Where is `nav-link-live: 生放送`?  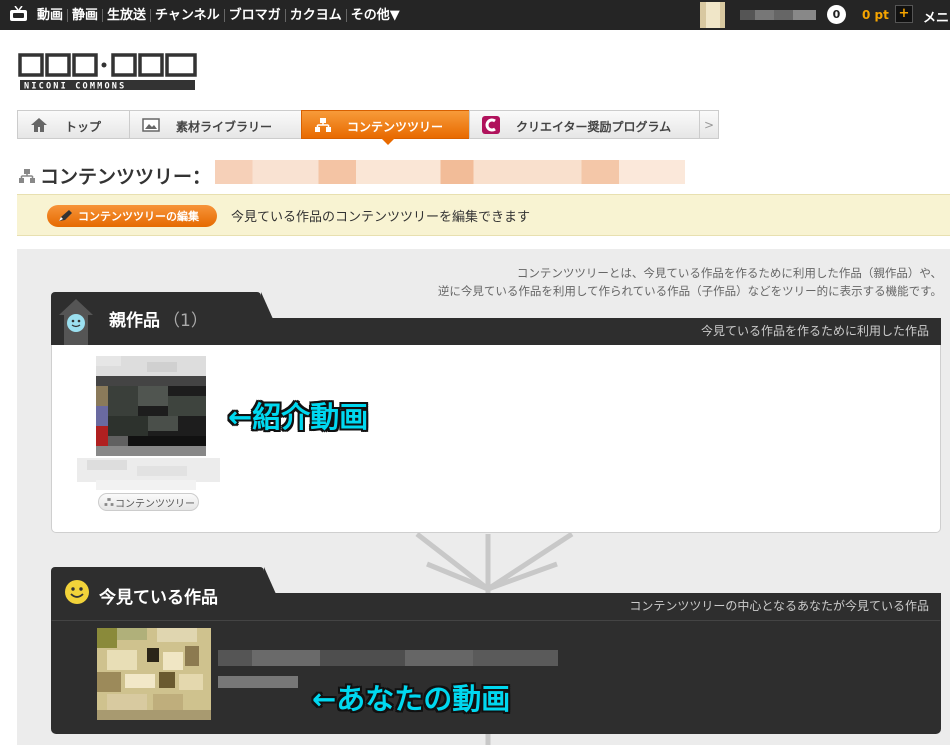
nav-link-live: 生放送 is located at coordinates (127, 15).